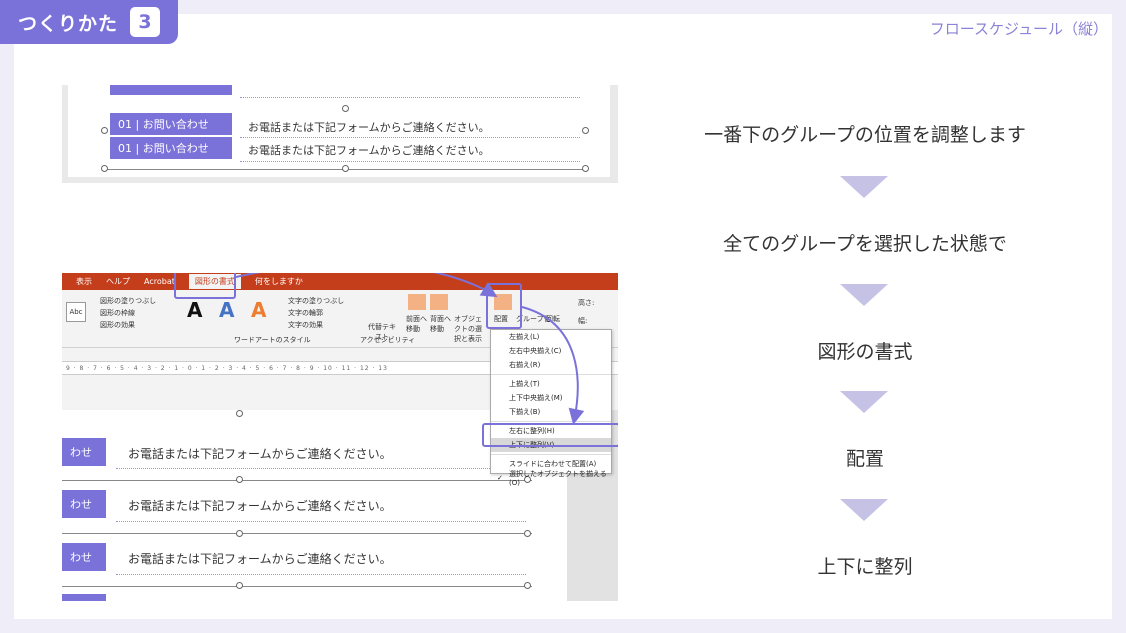 This screenshot has width=1126, height=633. I want to click on step-4: 配置, so click(864, 459).